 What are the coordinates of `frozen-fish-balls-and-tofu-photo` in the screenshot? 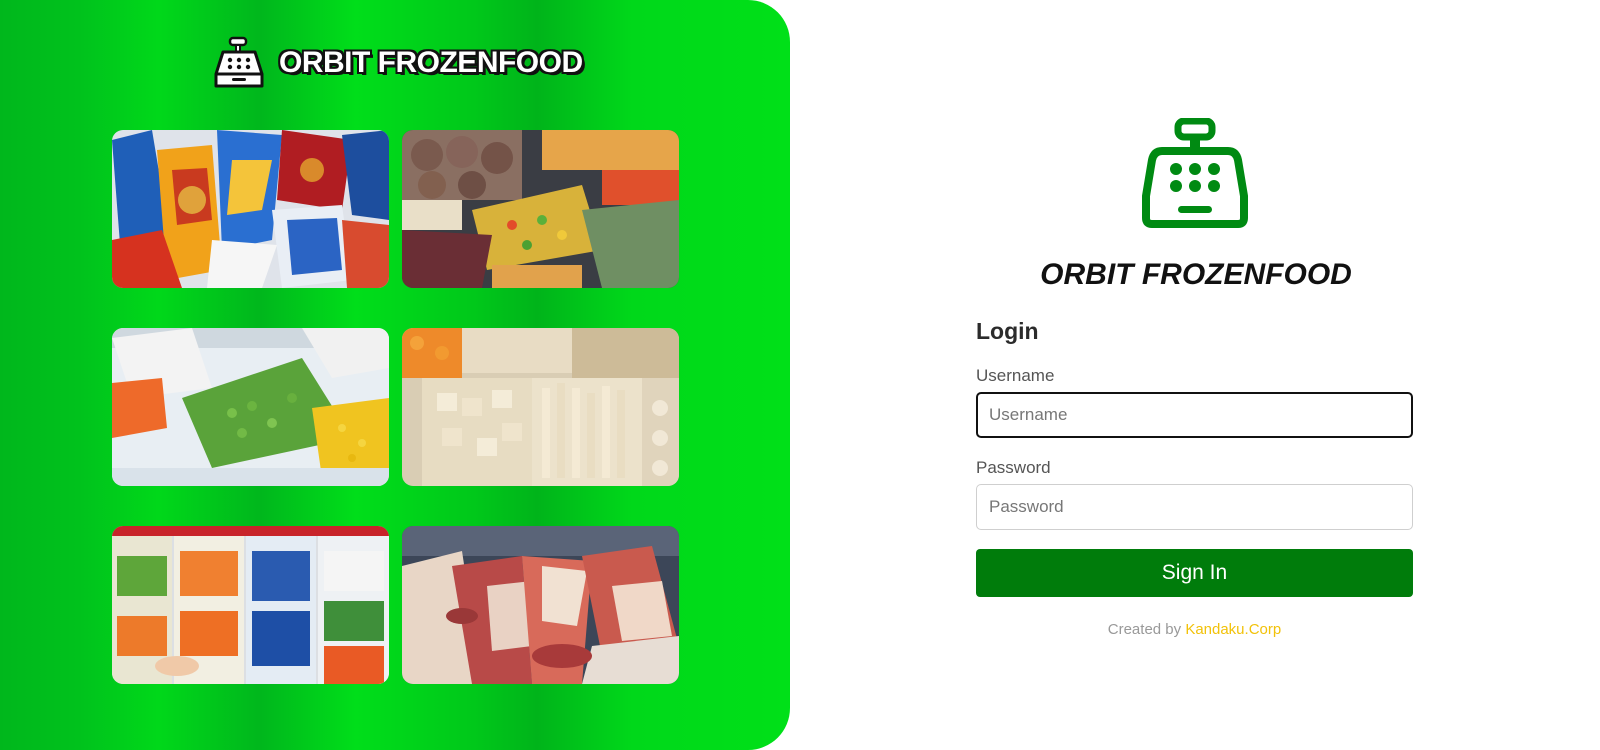 It's located at (540, 407).